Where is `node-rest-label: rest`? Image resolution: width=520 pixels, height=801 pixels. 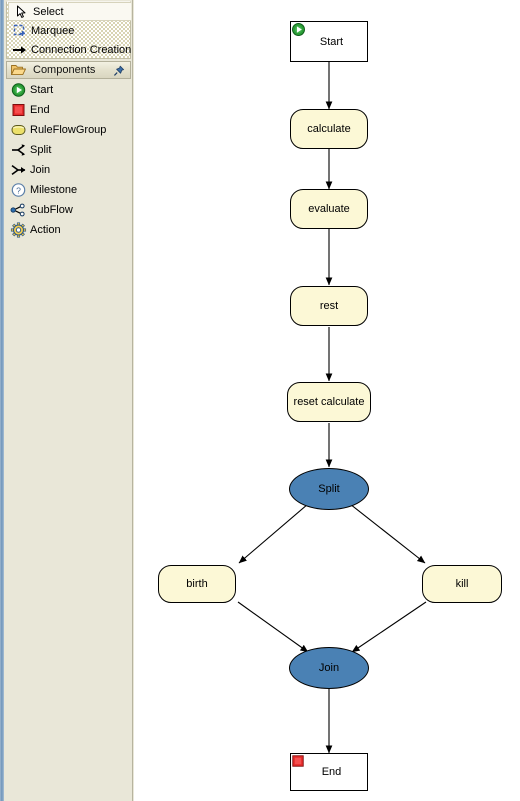 node-rest-label: rest is located at coordinates (329, 306).